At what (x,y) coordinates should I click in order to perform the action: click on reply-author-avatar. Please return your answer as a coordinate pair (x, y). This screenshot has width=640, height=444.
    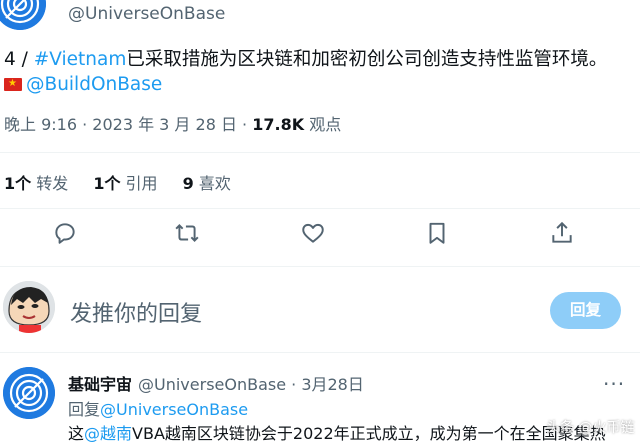
    Looking at the image, I should click on (29, 393).